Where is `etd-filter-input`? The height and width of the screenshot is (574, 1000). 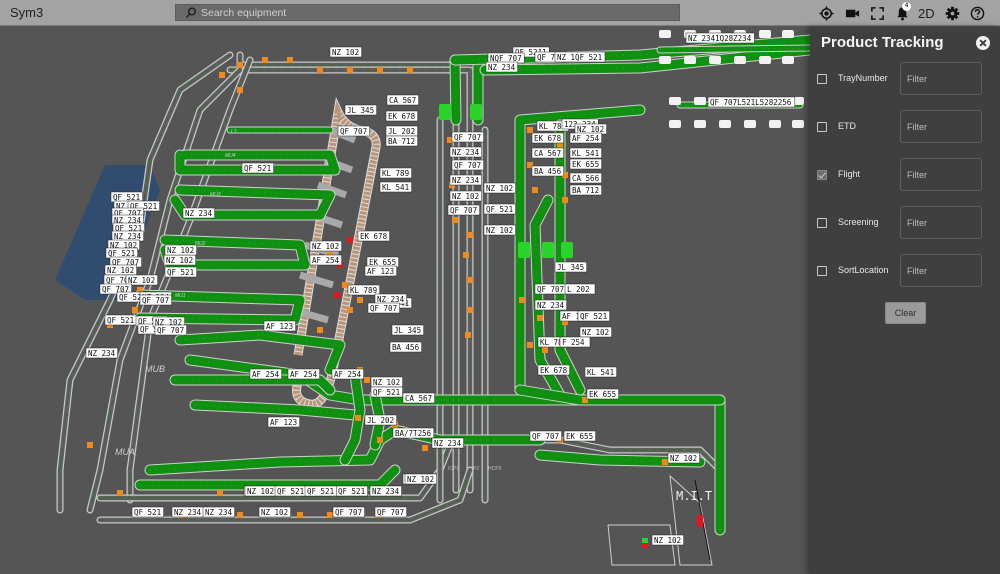
etd-filter-input is located at coordinates (941, 126).